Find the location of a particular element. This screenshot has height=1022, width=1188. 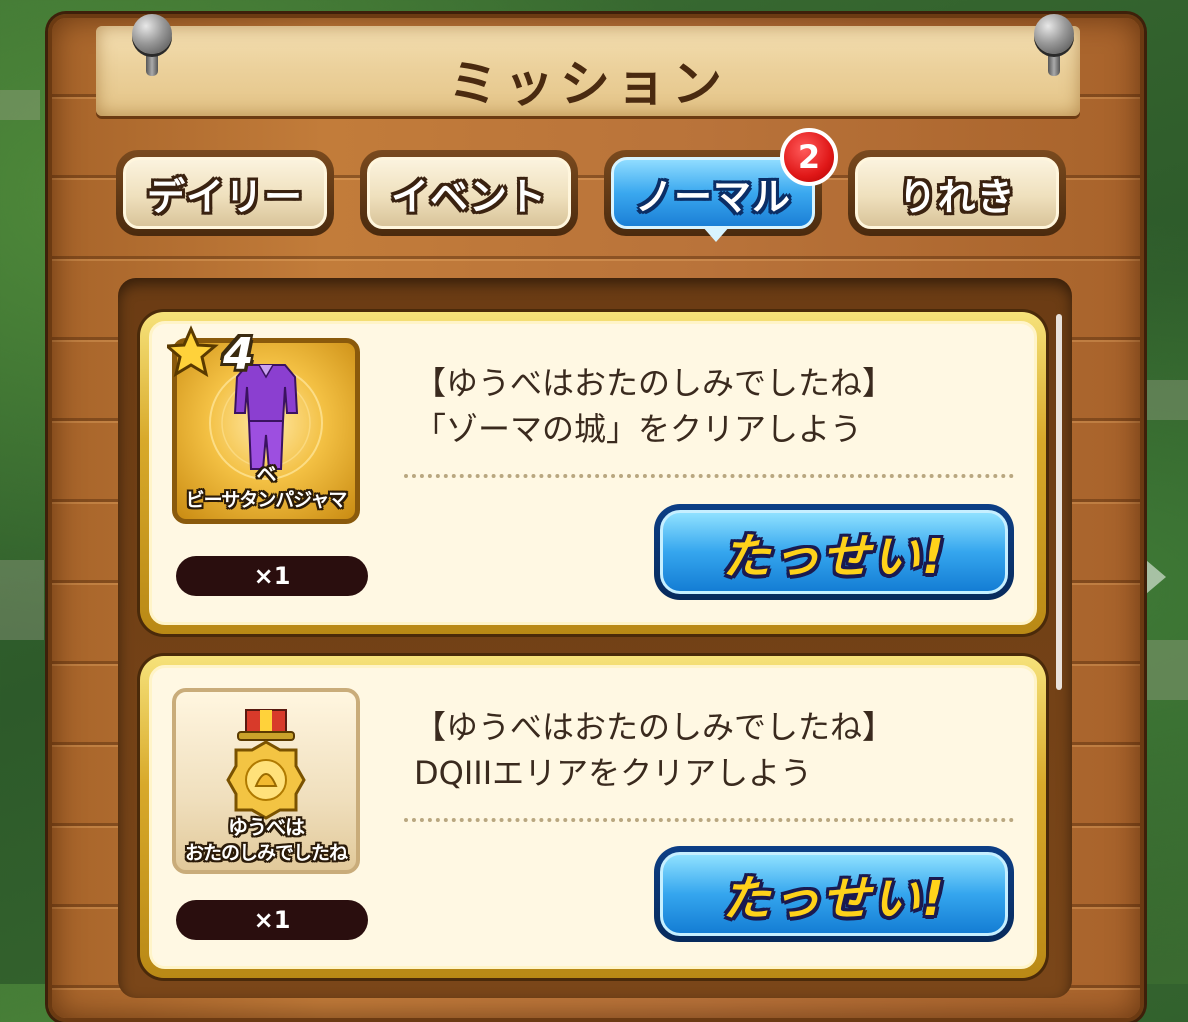

page-title: ミッション is located at coordinates (588, 84).